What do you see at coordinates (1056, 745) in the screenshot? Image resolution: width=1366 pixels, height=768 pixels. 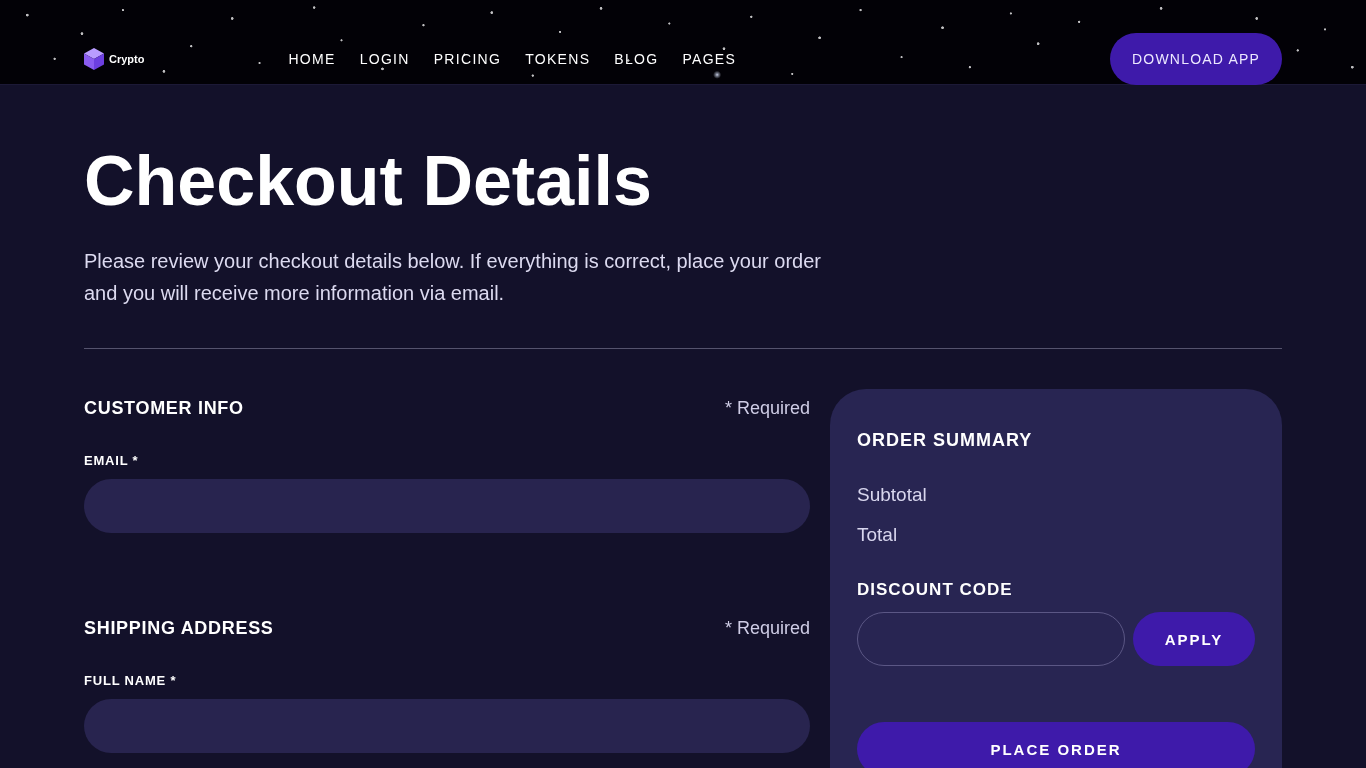 I see `place-order-button: PLACE ORDER` at bounding box center [1056, 745].